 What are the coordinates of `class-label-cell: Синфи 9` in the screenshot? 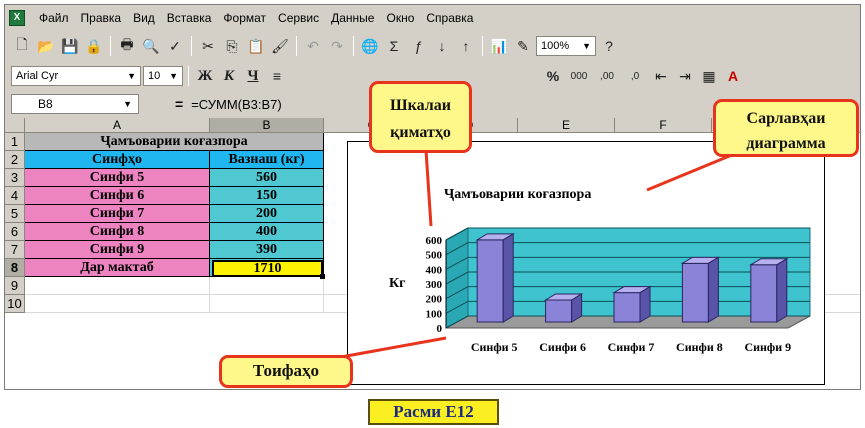 It's located at (117, 250).